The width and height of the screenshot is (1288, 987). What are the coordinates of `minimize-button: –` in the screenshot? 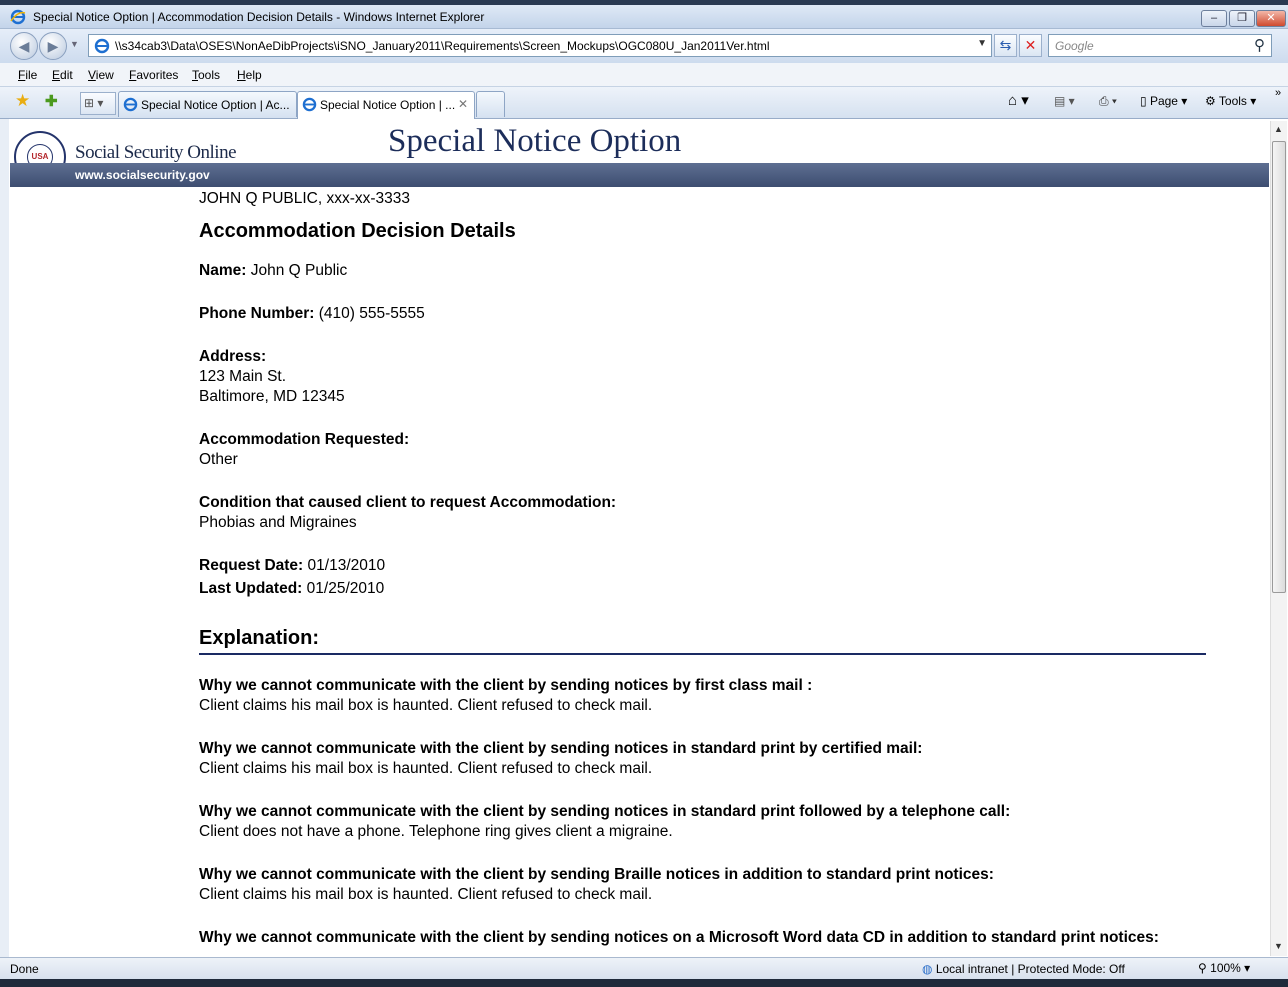 It's located at (1214, 18).